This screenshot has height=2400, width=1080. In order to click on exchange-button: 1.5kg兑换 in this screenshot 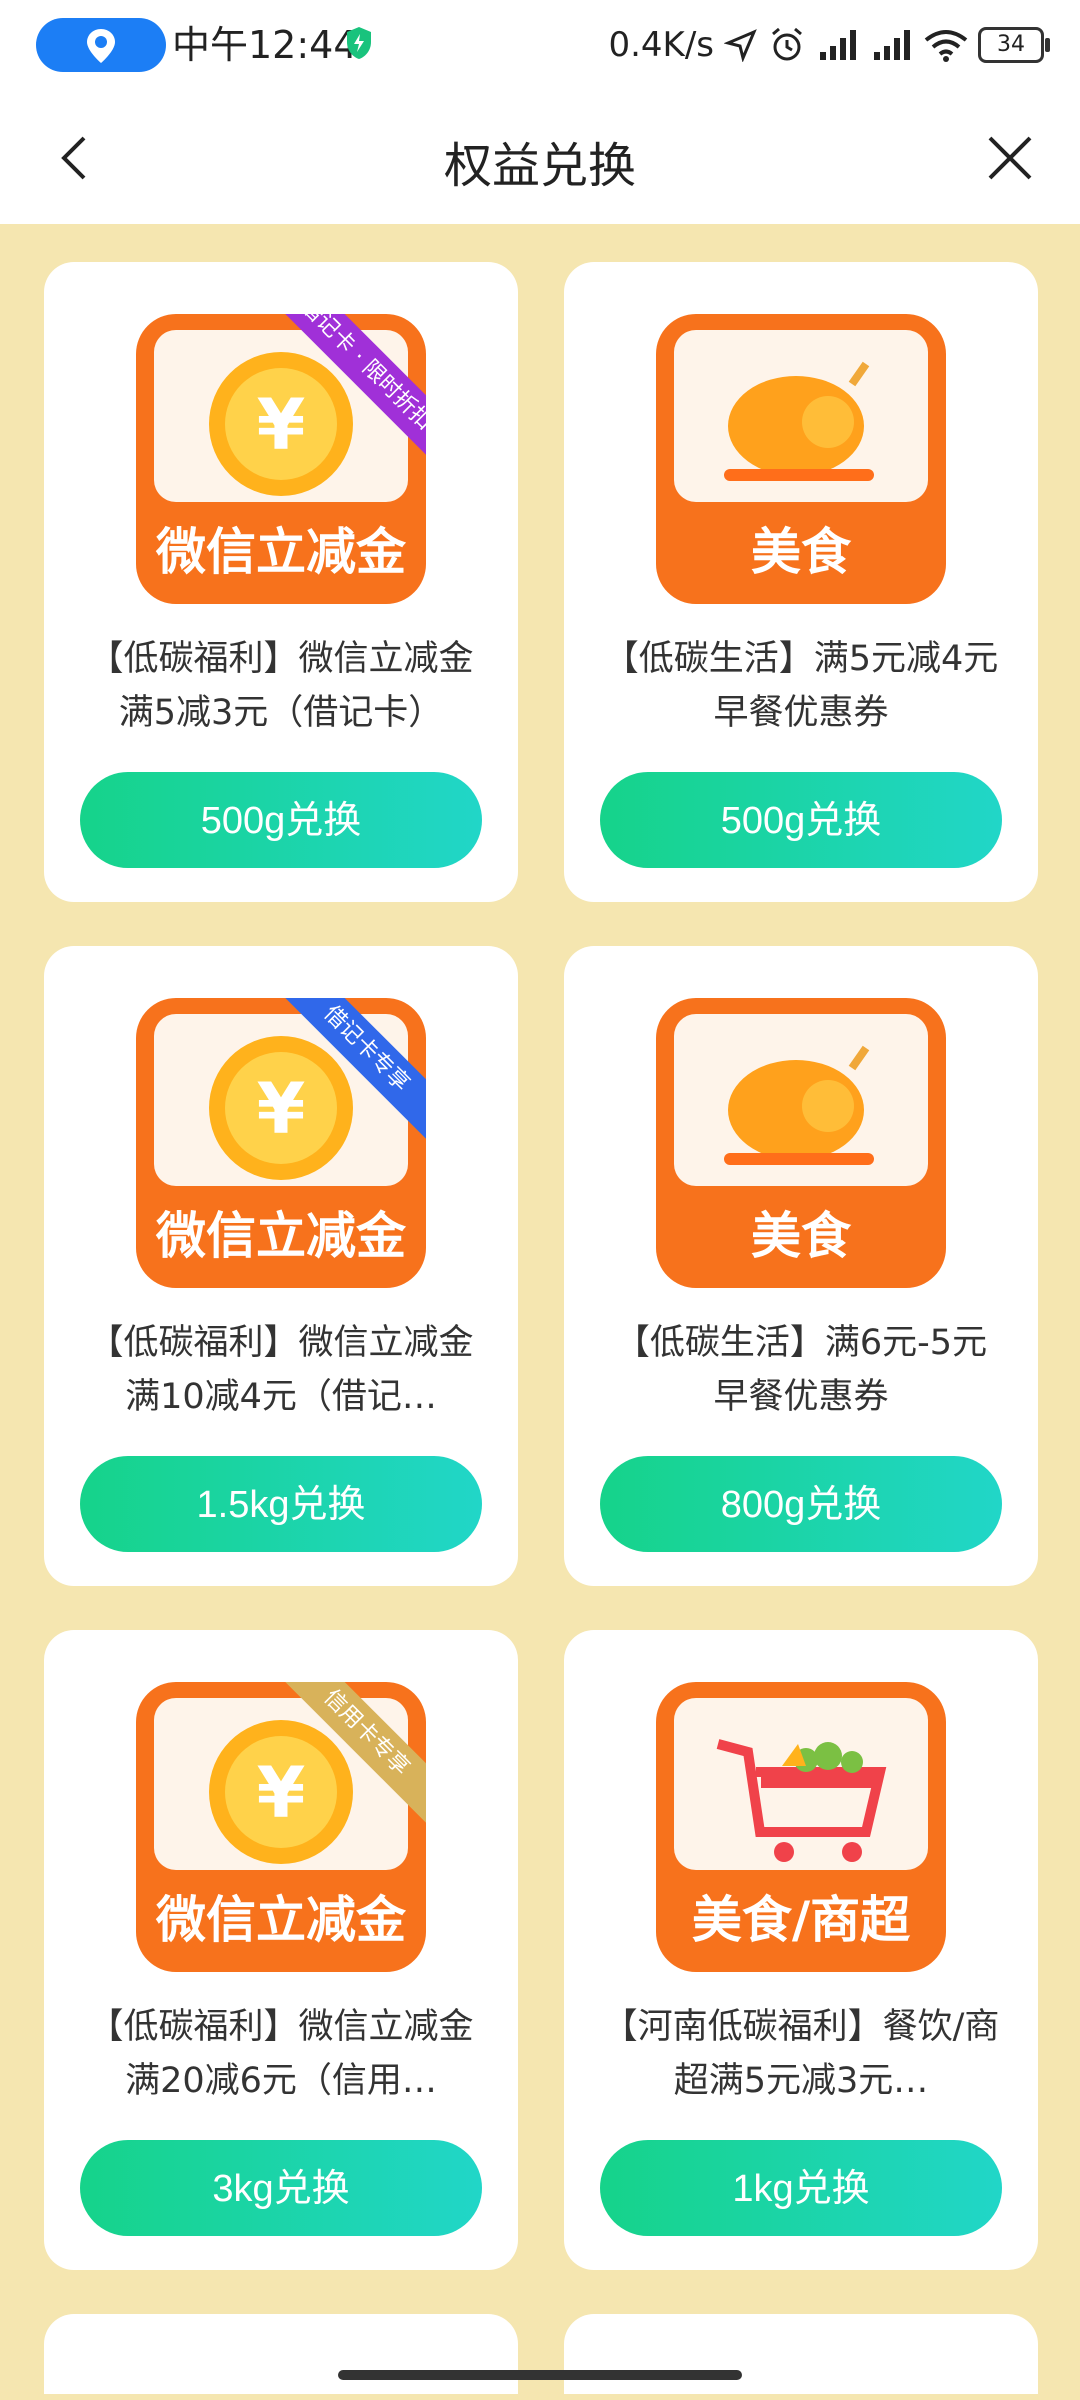, I will do `click(281, 1504)`.